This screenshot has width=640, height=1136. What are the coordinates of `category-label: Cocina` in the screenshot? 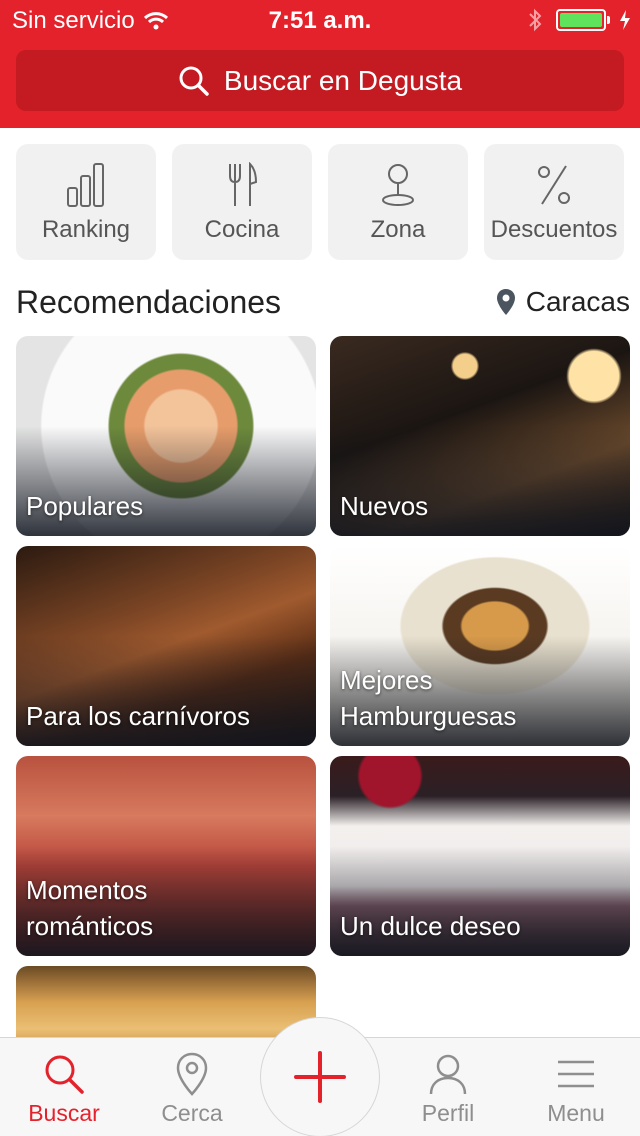 It's located at (242, 229).